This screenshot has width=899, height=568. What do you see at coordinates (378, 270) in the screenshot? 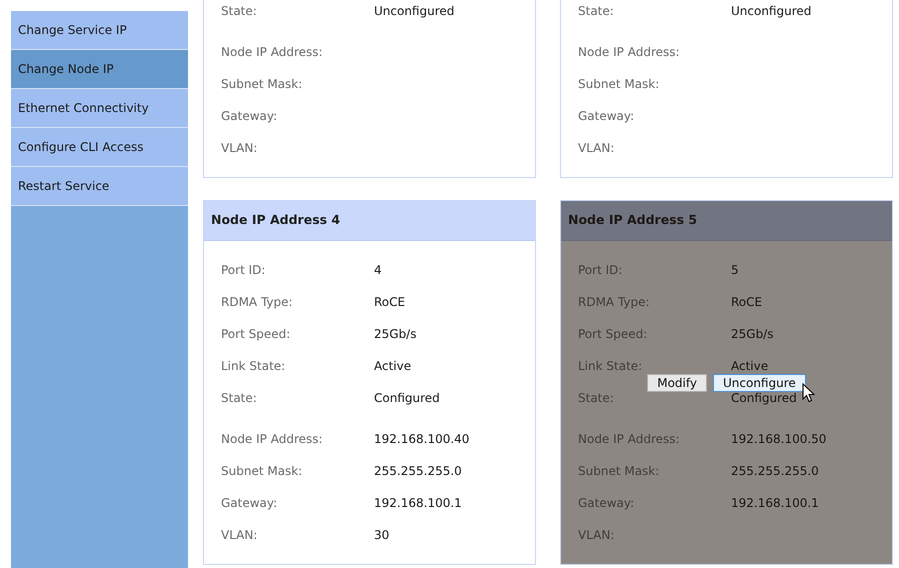
I see `field-value: 4` at bounding box center [378, 270].